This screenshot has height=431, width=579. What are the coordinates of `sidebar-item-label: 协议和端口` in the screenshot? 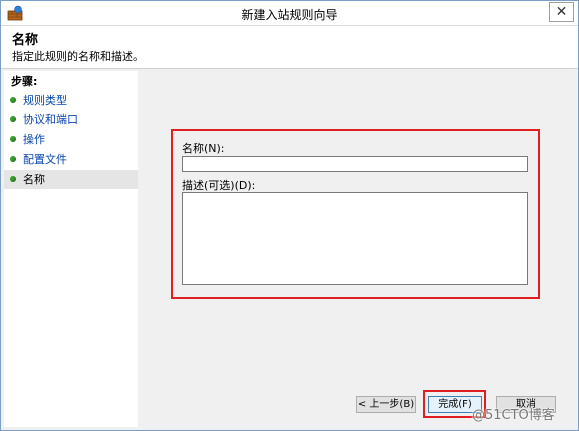 It's located at (50, 119).